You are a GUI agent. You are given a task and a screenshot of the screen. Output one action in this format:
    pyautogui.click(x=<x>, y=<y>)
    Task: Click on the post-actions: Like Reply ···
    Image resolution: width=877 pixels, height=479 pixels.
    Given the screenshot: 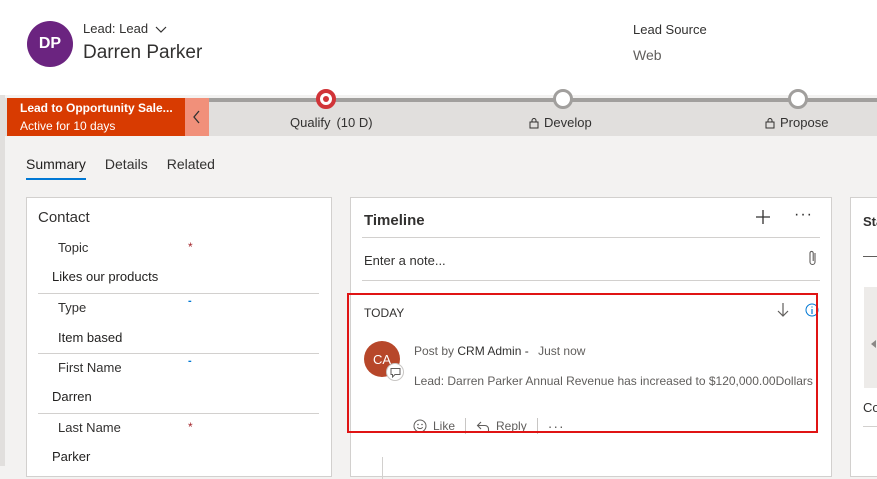 What is the action you would take?
    pyautogui.click(x=494, y=426)
    